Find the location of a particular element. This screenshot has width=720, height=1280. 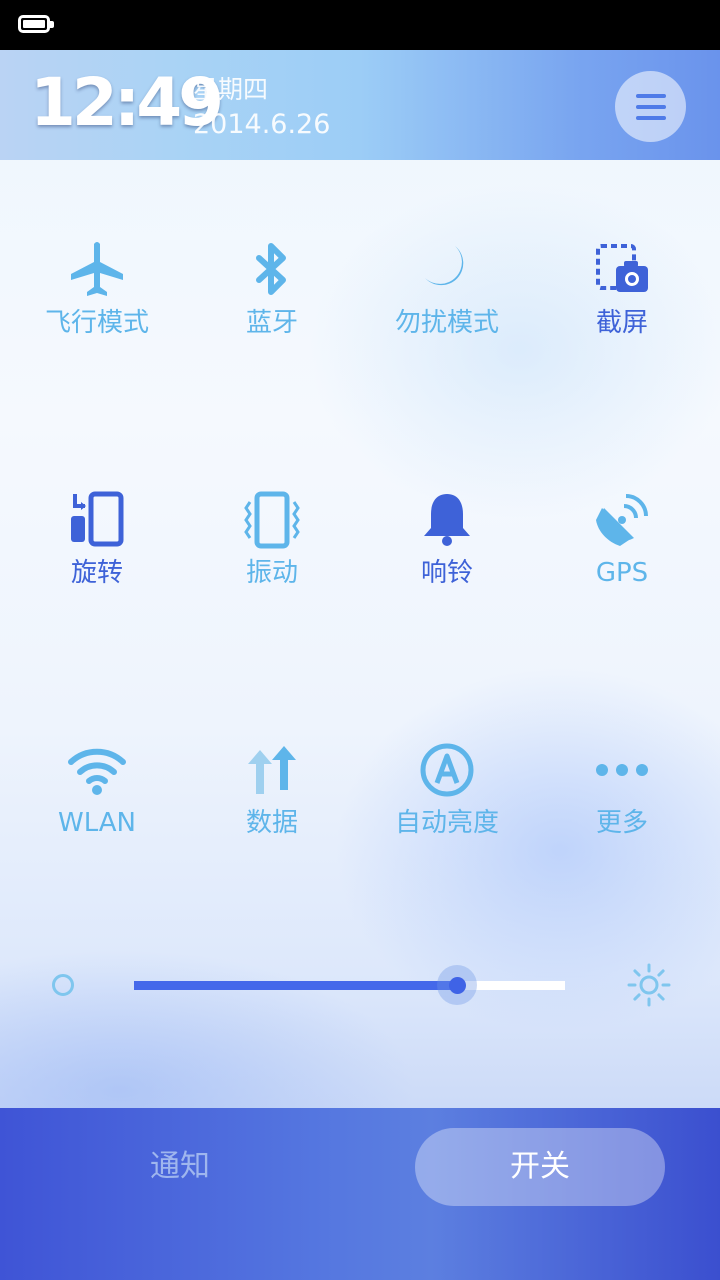

toggle-rotation: 旋转 is located at coordinates (97, 555).